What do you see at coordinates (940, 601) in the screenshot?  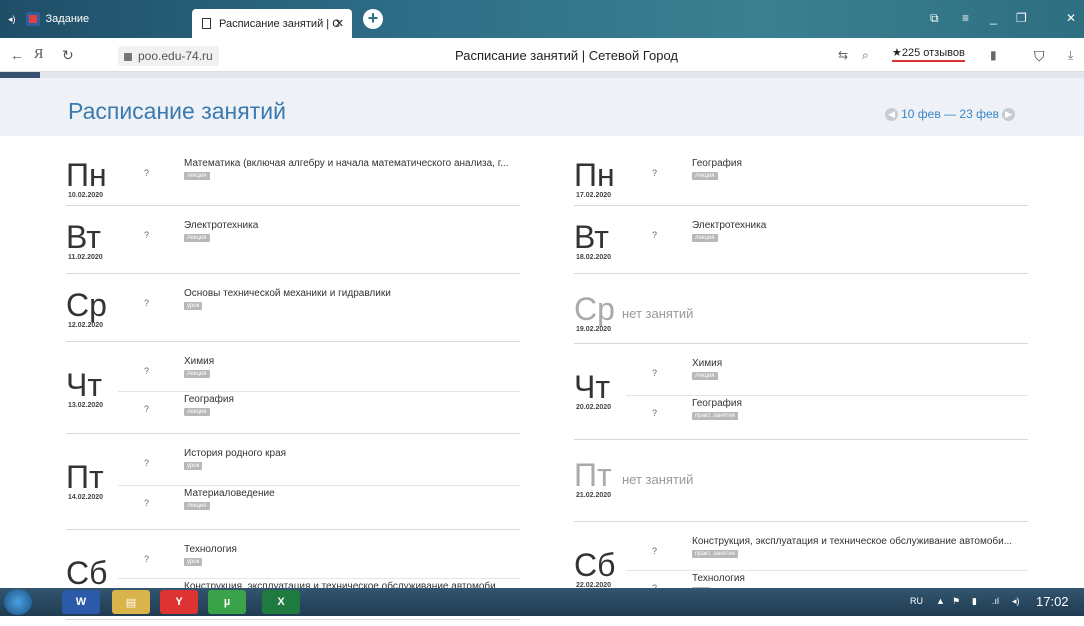 I see `tray-expand-icon: ▲` at bounding box center [940, 601].